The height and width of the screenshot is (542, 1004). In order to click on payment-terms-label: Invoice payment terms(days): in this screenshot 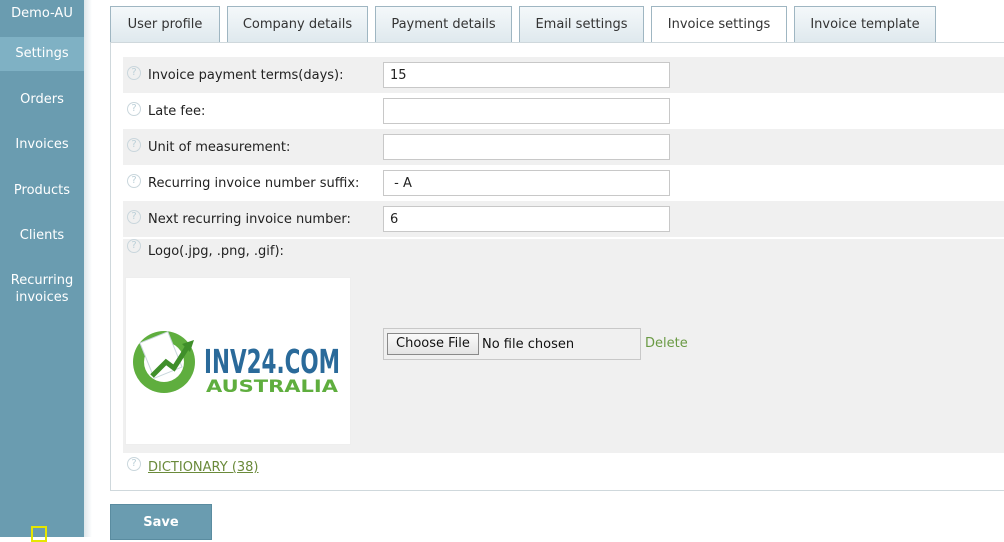, I will do `click(246, 75)`.